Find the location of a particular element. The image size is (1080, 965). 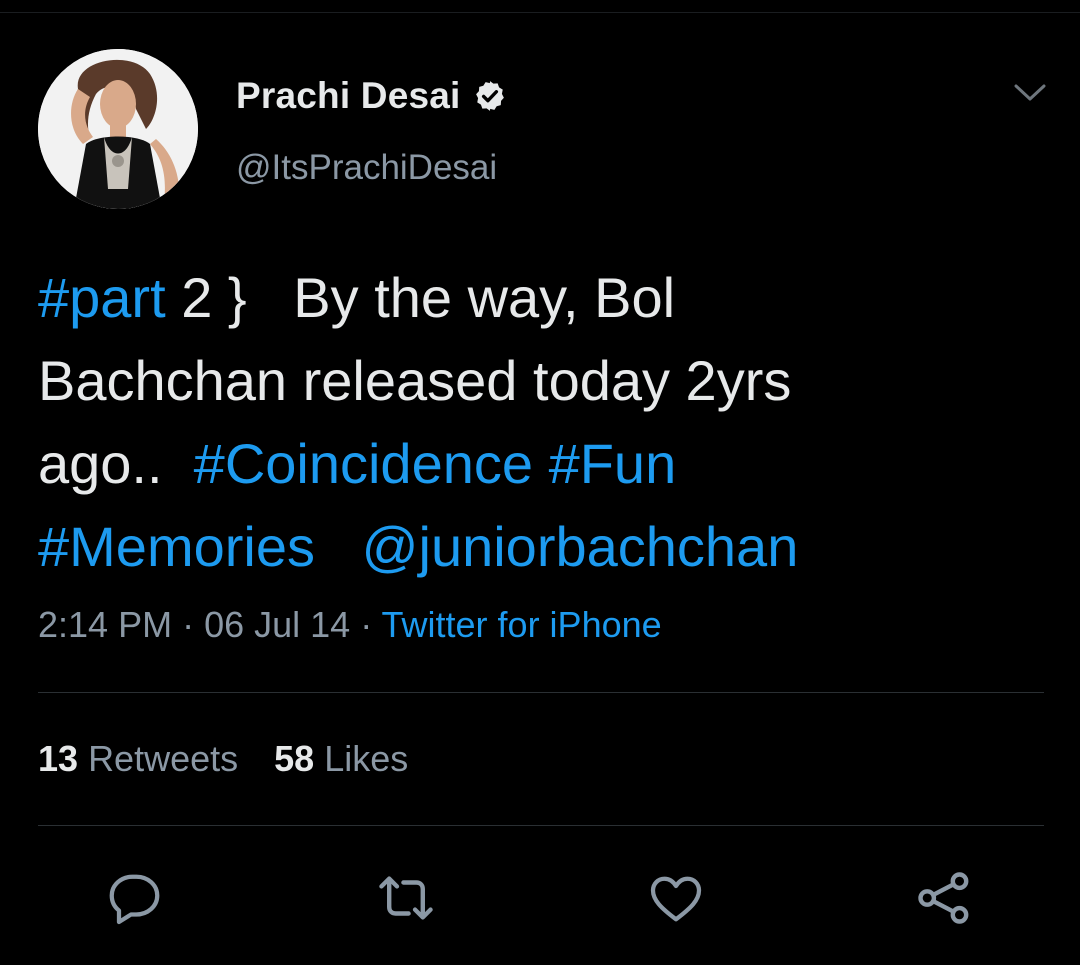

heart-icon is located at coordinates (676, 899).